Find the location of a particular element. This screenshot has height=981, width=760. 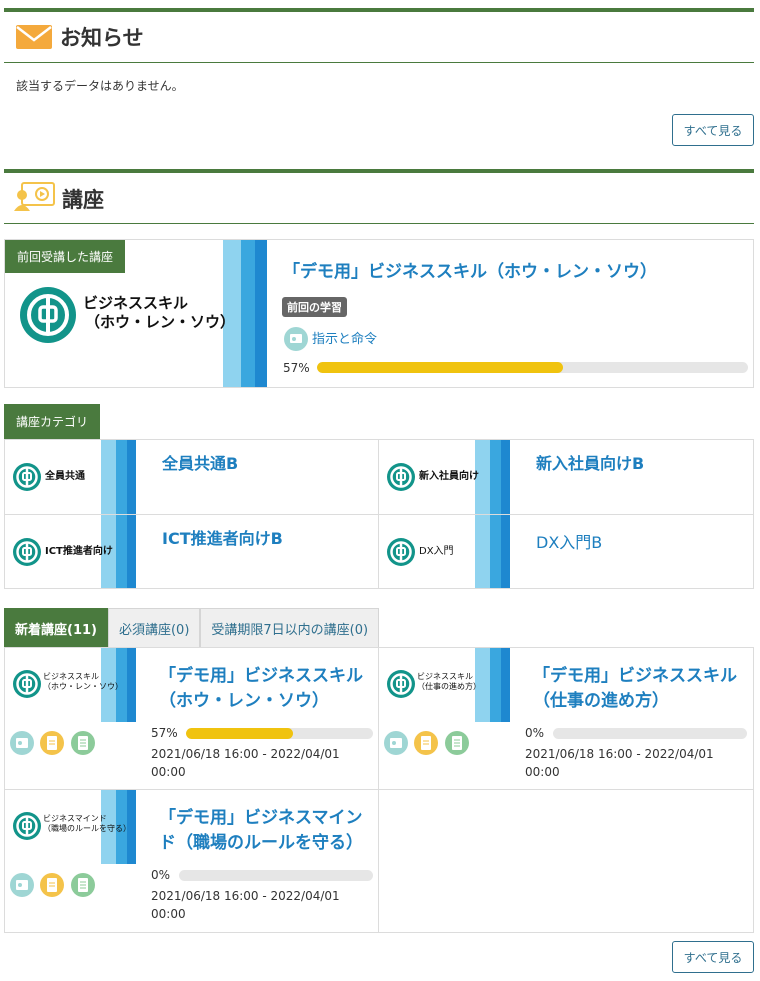

last-course-progress-bar is located at coordinates (532, 367).